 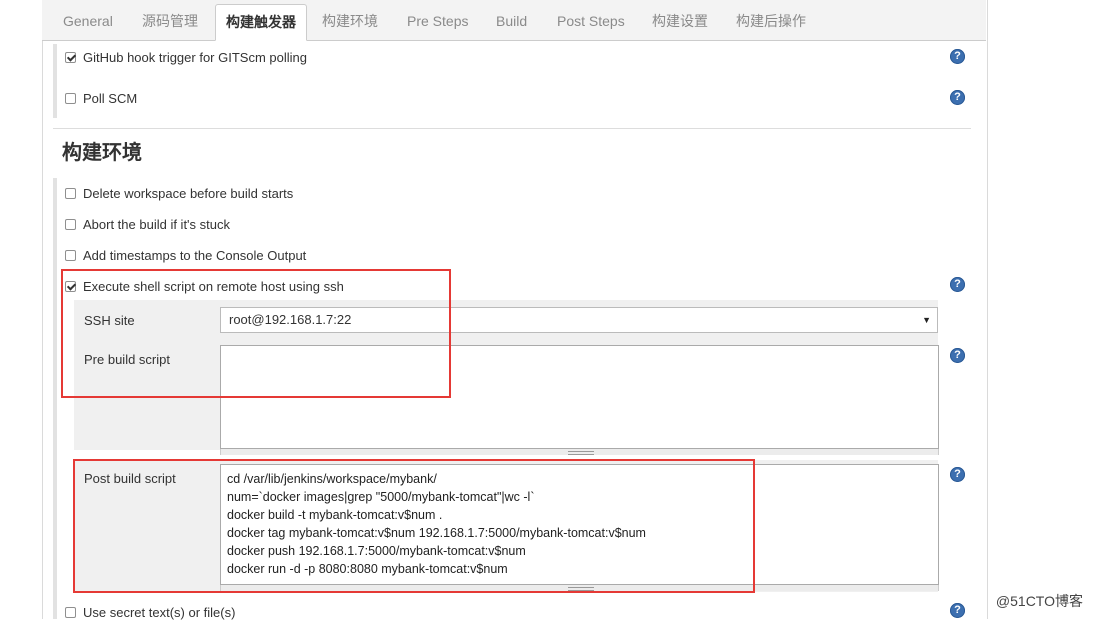 What do you see at coordinates (926, 320) in the screenshot?
I see `dropdown-arrow-icon: ▼` at bounding box center [926, 320].